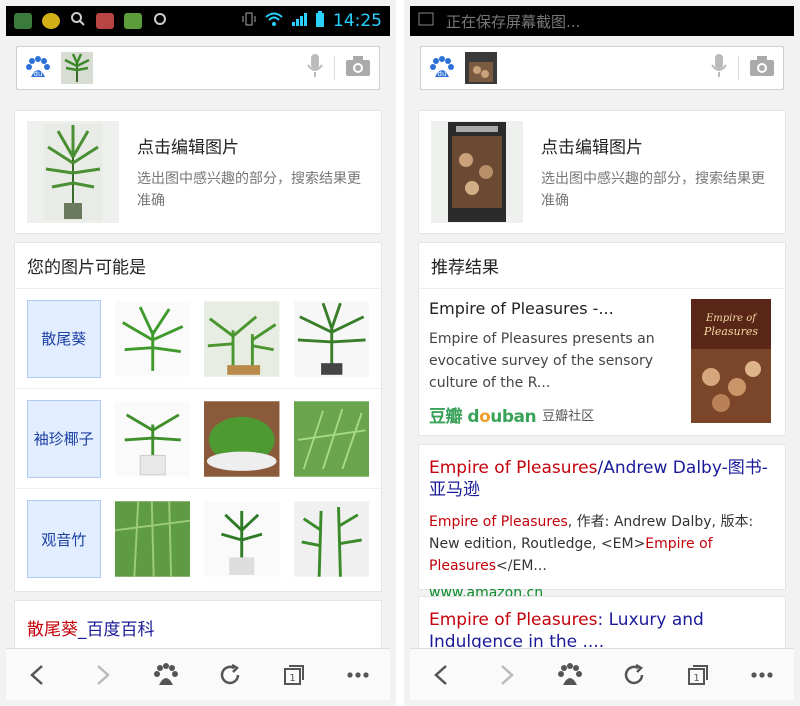 Image resolution: width=800 pixels, height=706 pixels. Describe the element at coordinates (52, 630) in the screenshot. I see `baike-title-keyword: 散尾葵` at that location.